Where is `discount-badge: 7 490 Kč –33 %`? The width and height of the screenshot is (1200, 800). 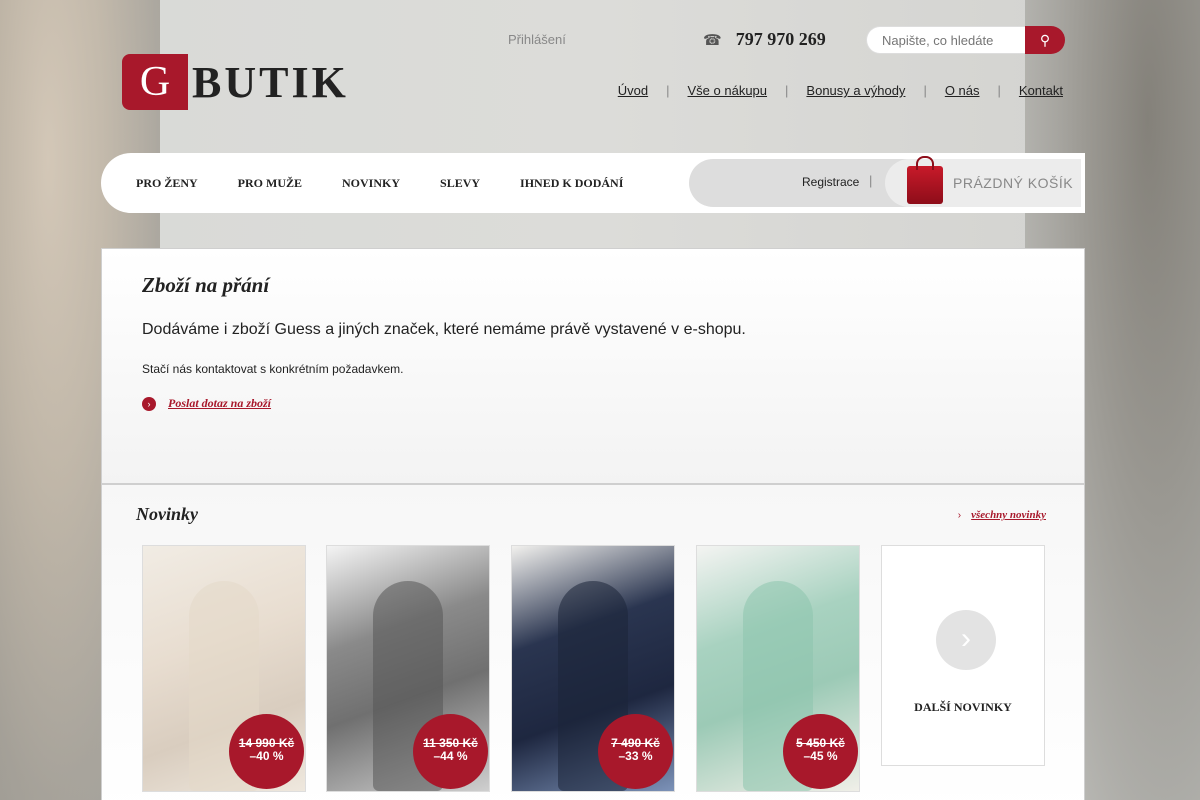
discount-badge: 7 490 Kč –33 % is located at coordinates (635, 751).